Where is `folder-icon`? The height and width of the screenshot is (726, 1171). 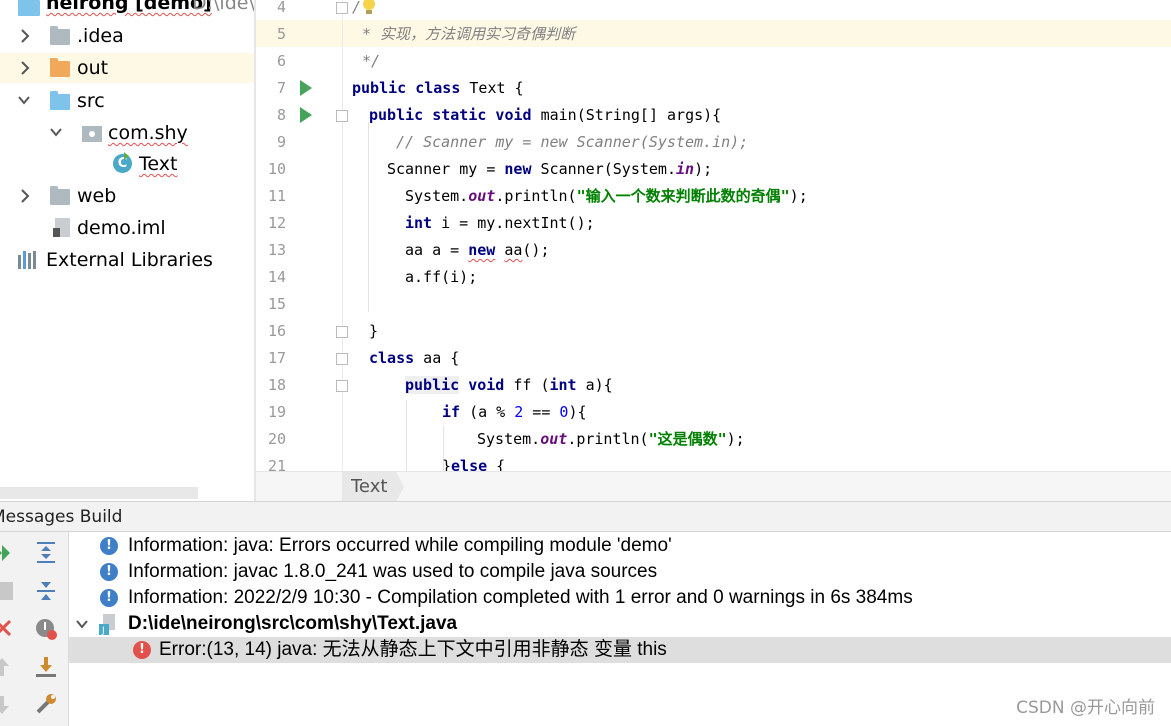
folder-icon is located at coordinates (60, 35).